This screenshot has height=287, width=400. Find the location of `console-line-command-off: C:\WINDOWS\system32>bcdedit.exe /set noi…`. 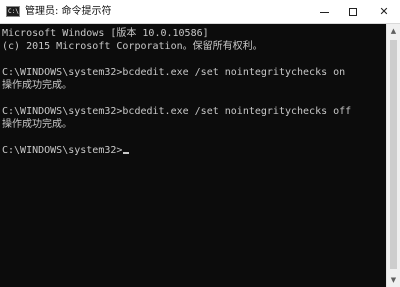

console-line-command-off: C:\WINDOWS\system32>bcdedit.exe /set noi… is located at coordinates (177, 111).